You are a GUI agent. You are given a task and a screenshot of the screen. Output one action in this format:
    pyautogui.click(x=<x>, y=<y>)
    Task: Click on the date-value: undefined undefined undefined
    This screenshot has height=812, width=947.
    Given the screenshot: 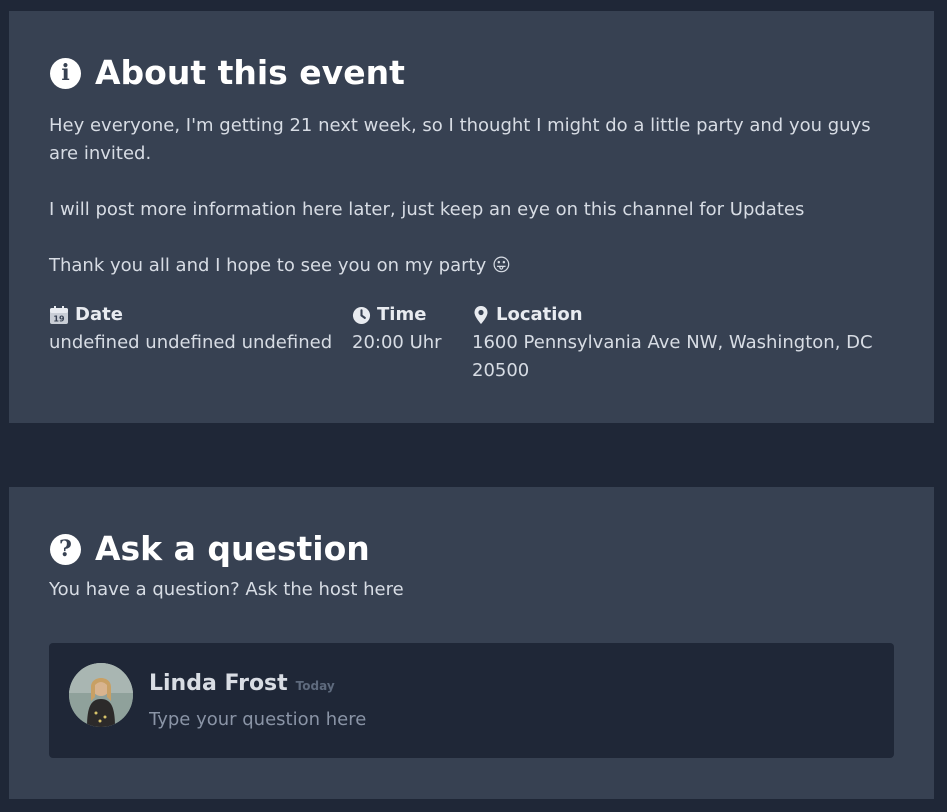 What is the action you would take?
    pyautogui.click(x=191, y=342)
    